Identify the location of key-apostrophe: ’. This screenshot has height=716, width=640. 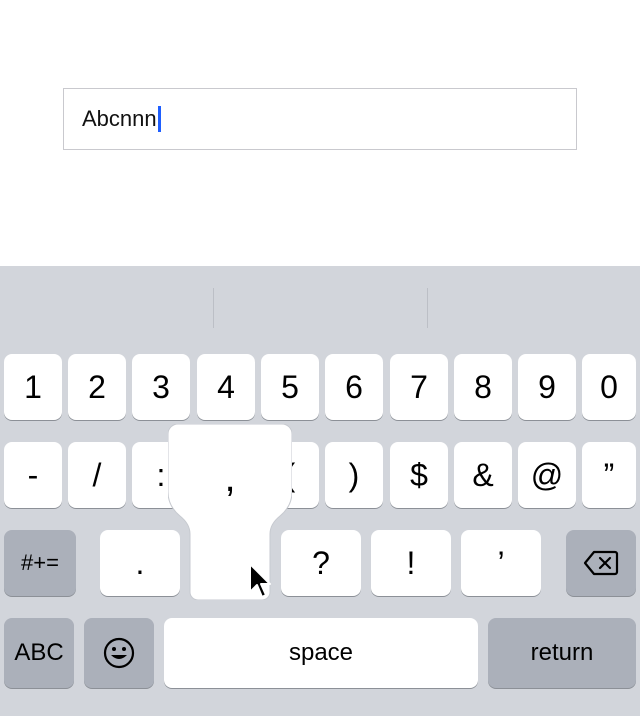
(501, 563).